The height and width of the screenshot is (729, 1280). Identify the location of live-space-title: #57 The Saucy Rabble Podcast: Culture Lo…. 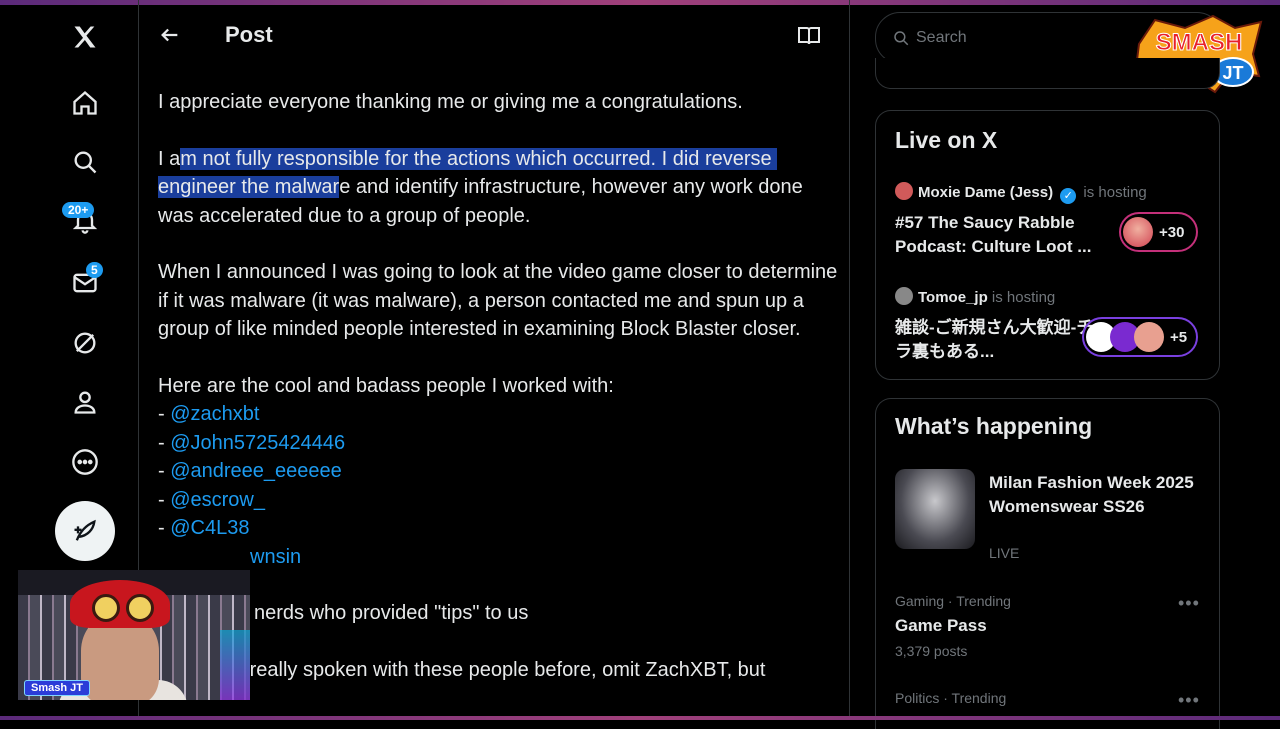
(1002, 235).